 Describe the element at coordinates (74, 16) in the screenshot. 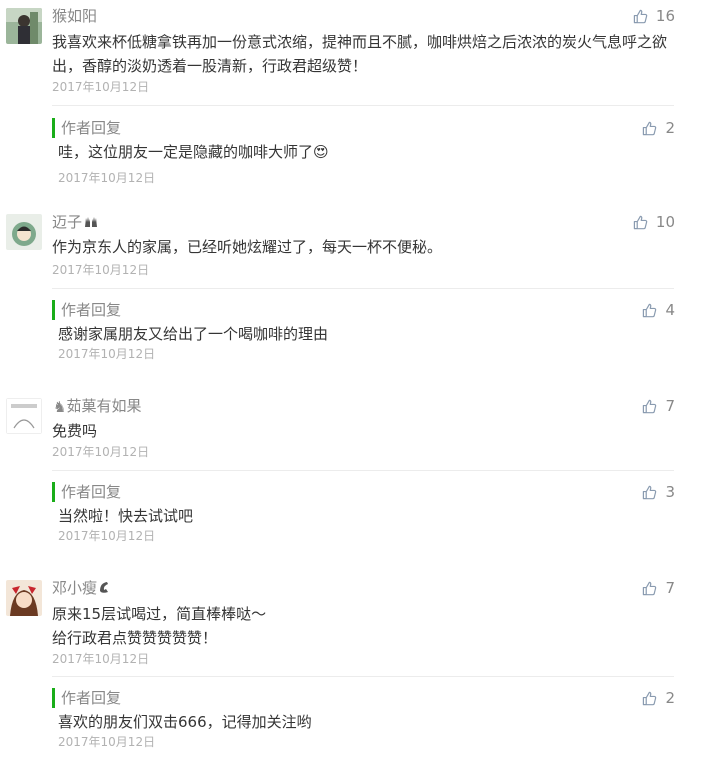

I see `comment-nickname: 猴如阳` at that location.